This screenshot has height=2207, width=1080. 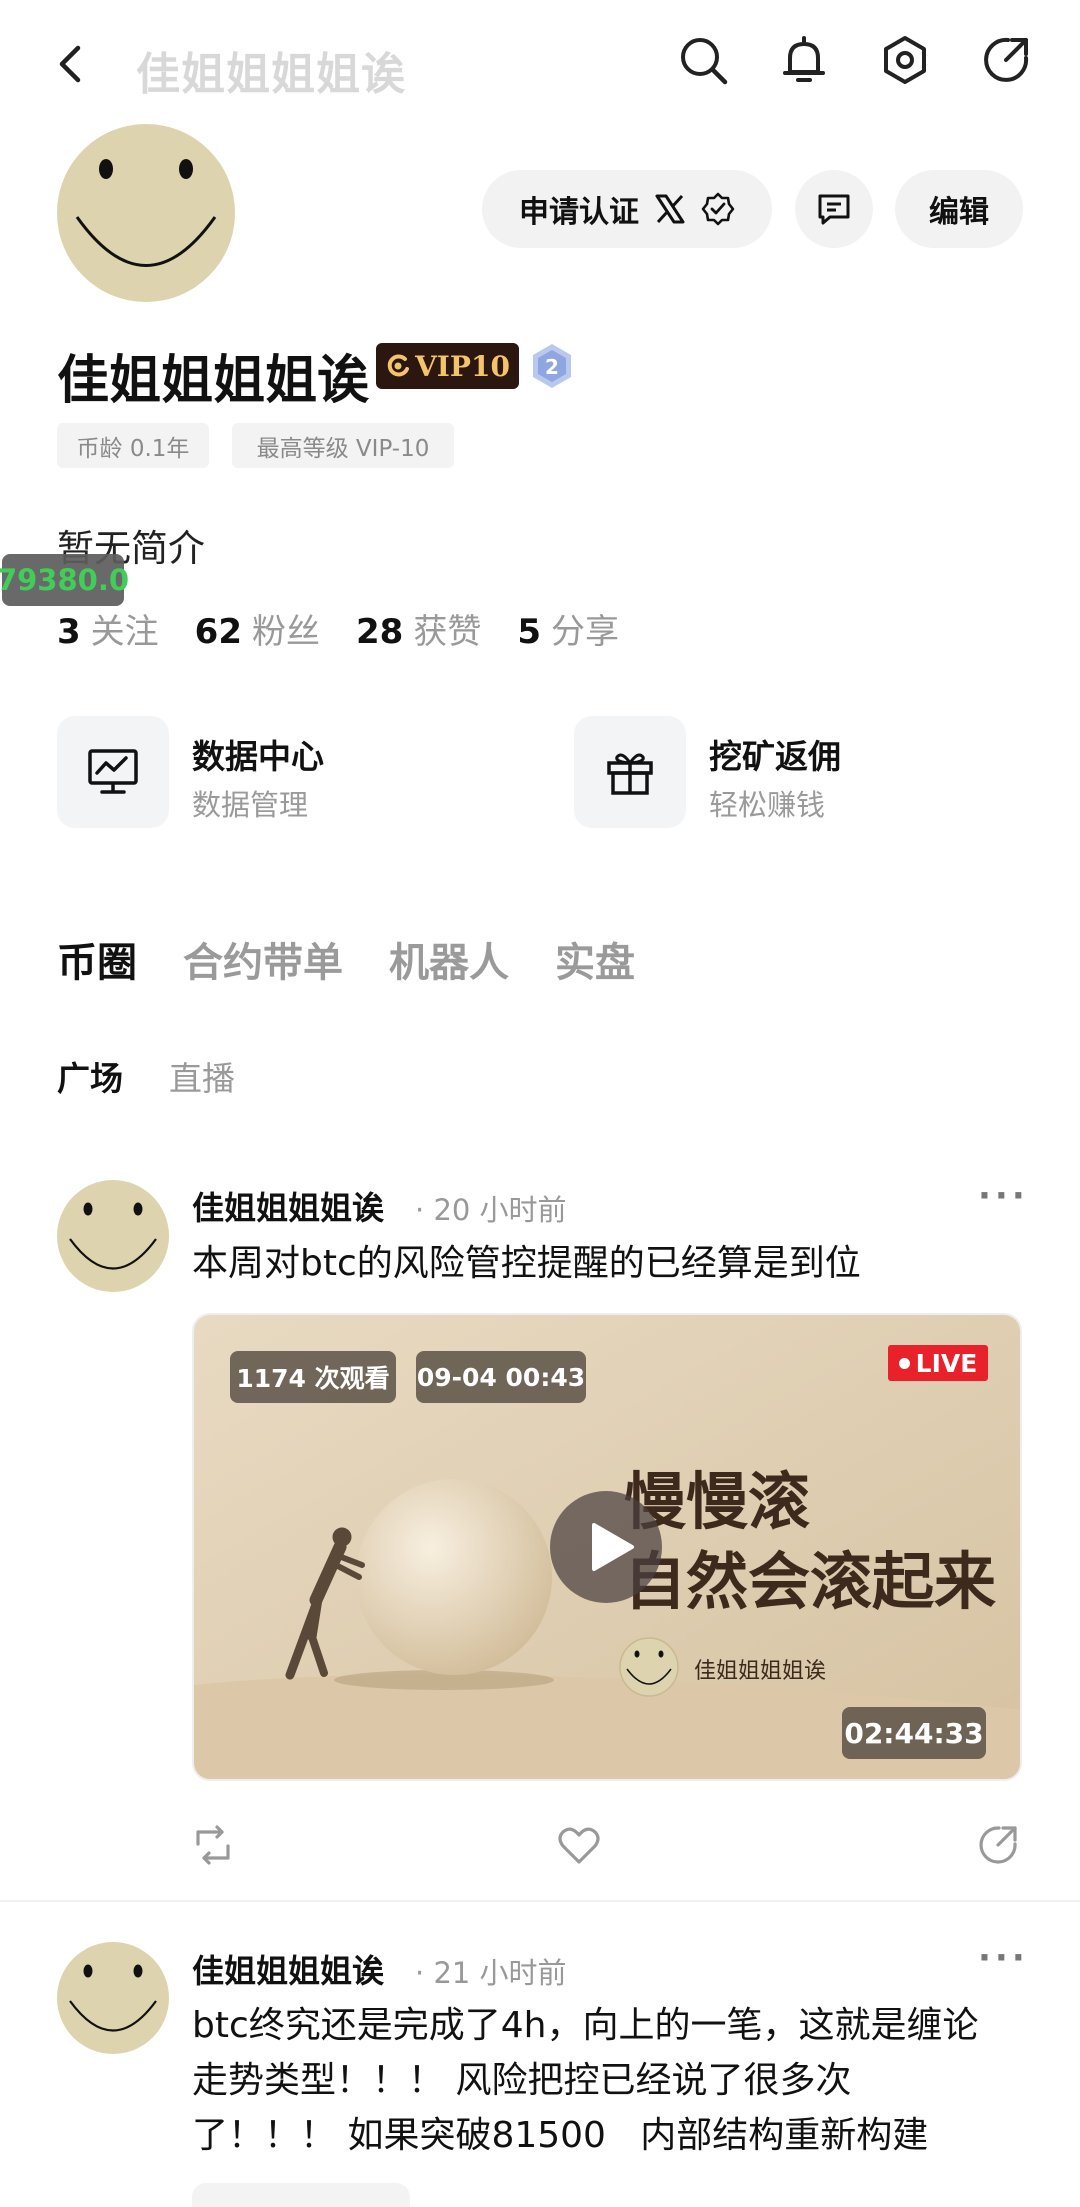 I want to click on stat-following: 3 关注, so click(x=108, y=628).